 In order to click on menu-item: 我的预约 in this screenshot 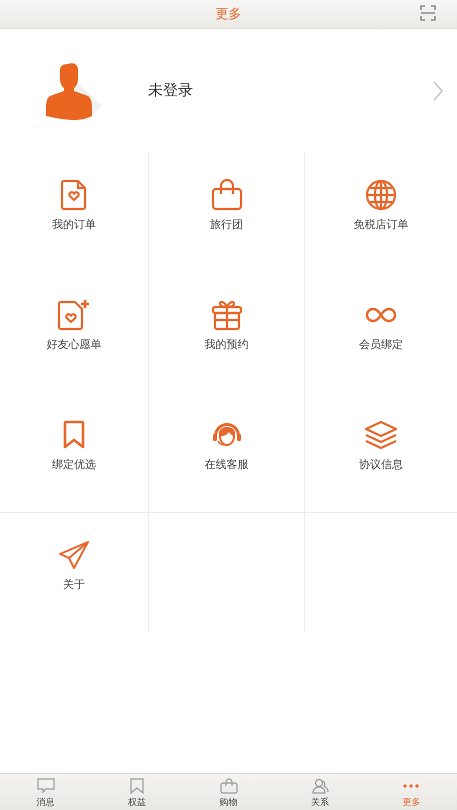, I will do `click(226, 344)`.